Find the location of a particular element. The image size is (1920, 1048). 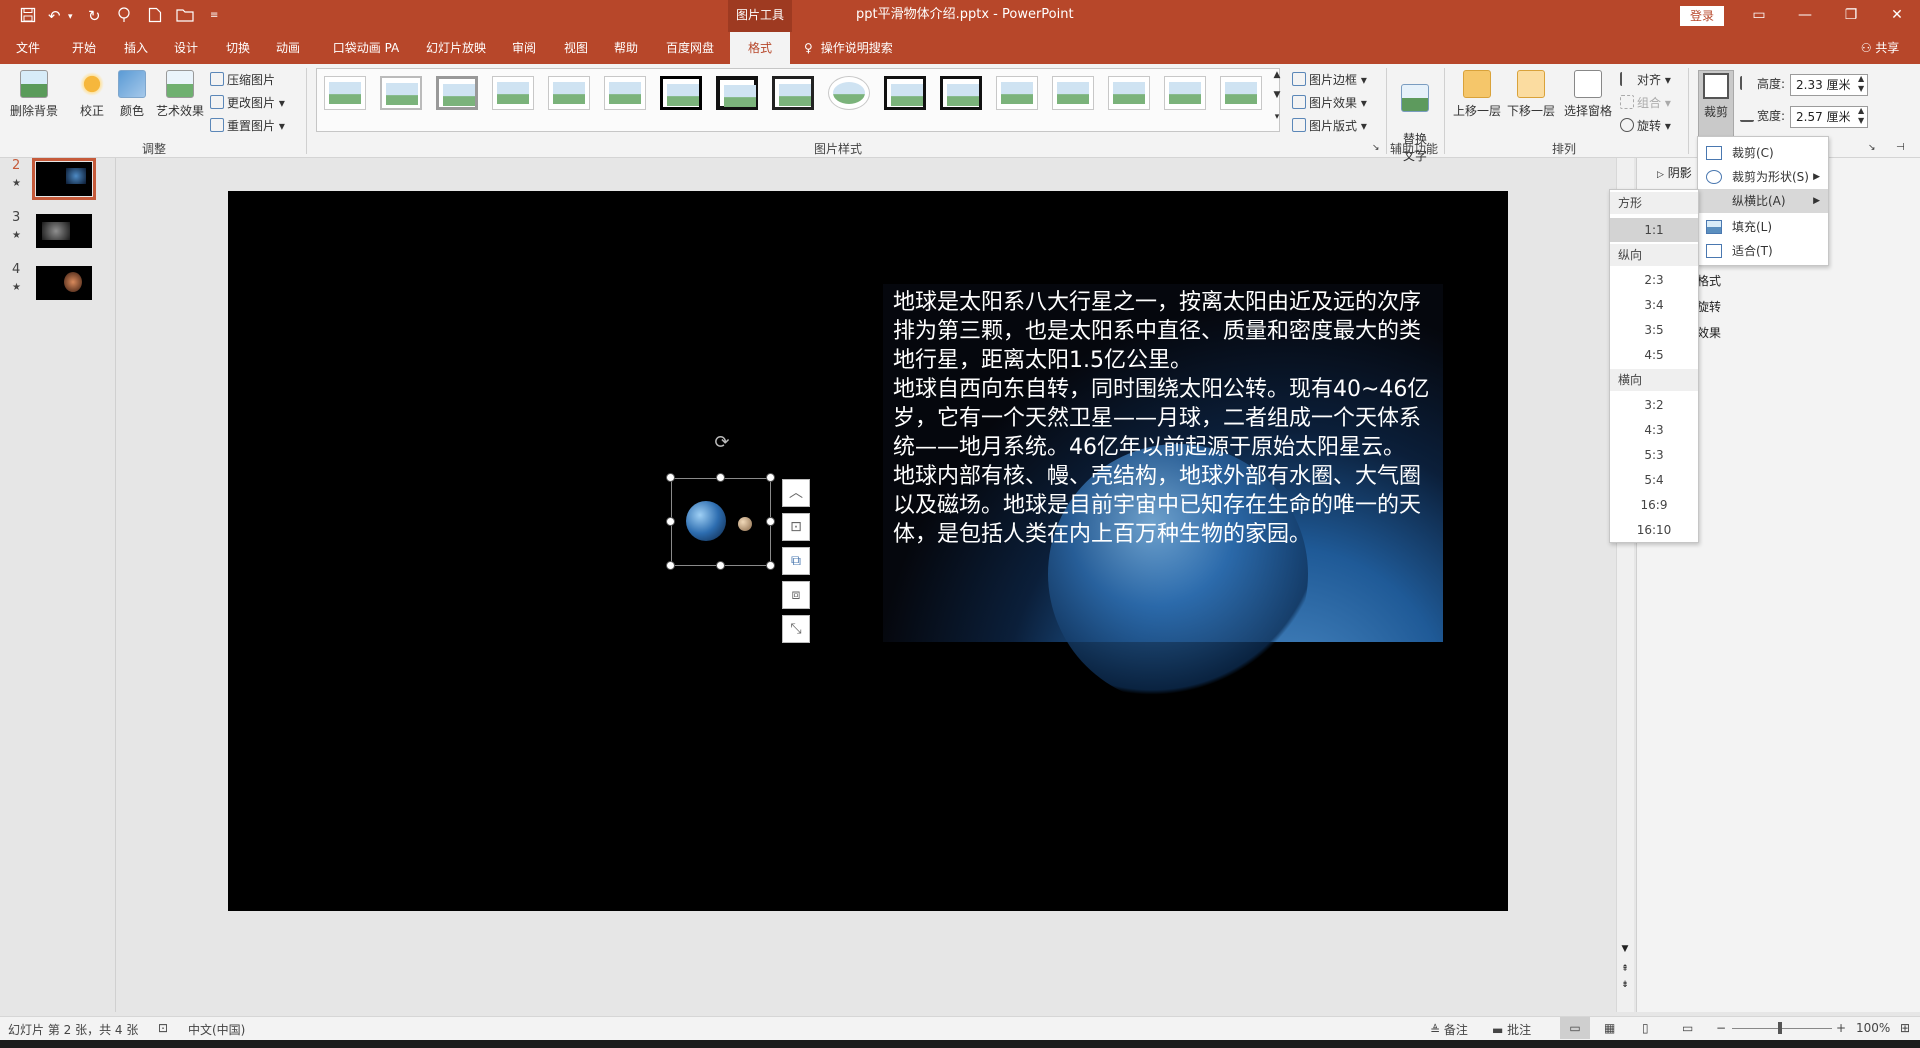

ratio-3-2: 3:2 is located at coordinates (1654, 405).